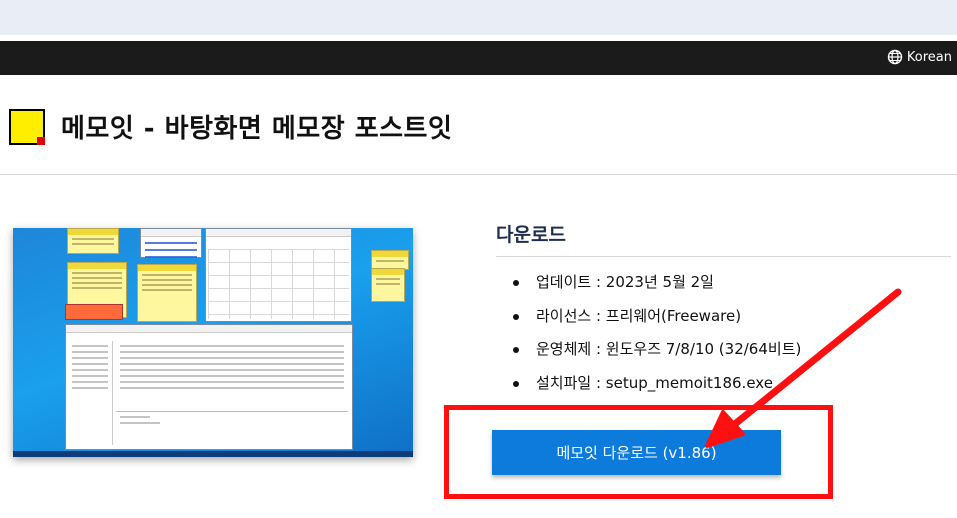 The height and width of the screenshot is (518, 957). I want to click on preview-calendar-window, so click(278, 275).